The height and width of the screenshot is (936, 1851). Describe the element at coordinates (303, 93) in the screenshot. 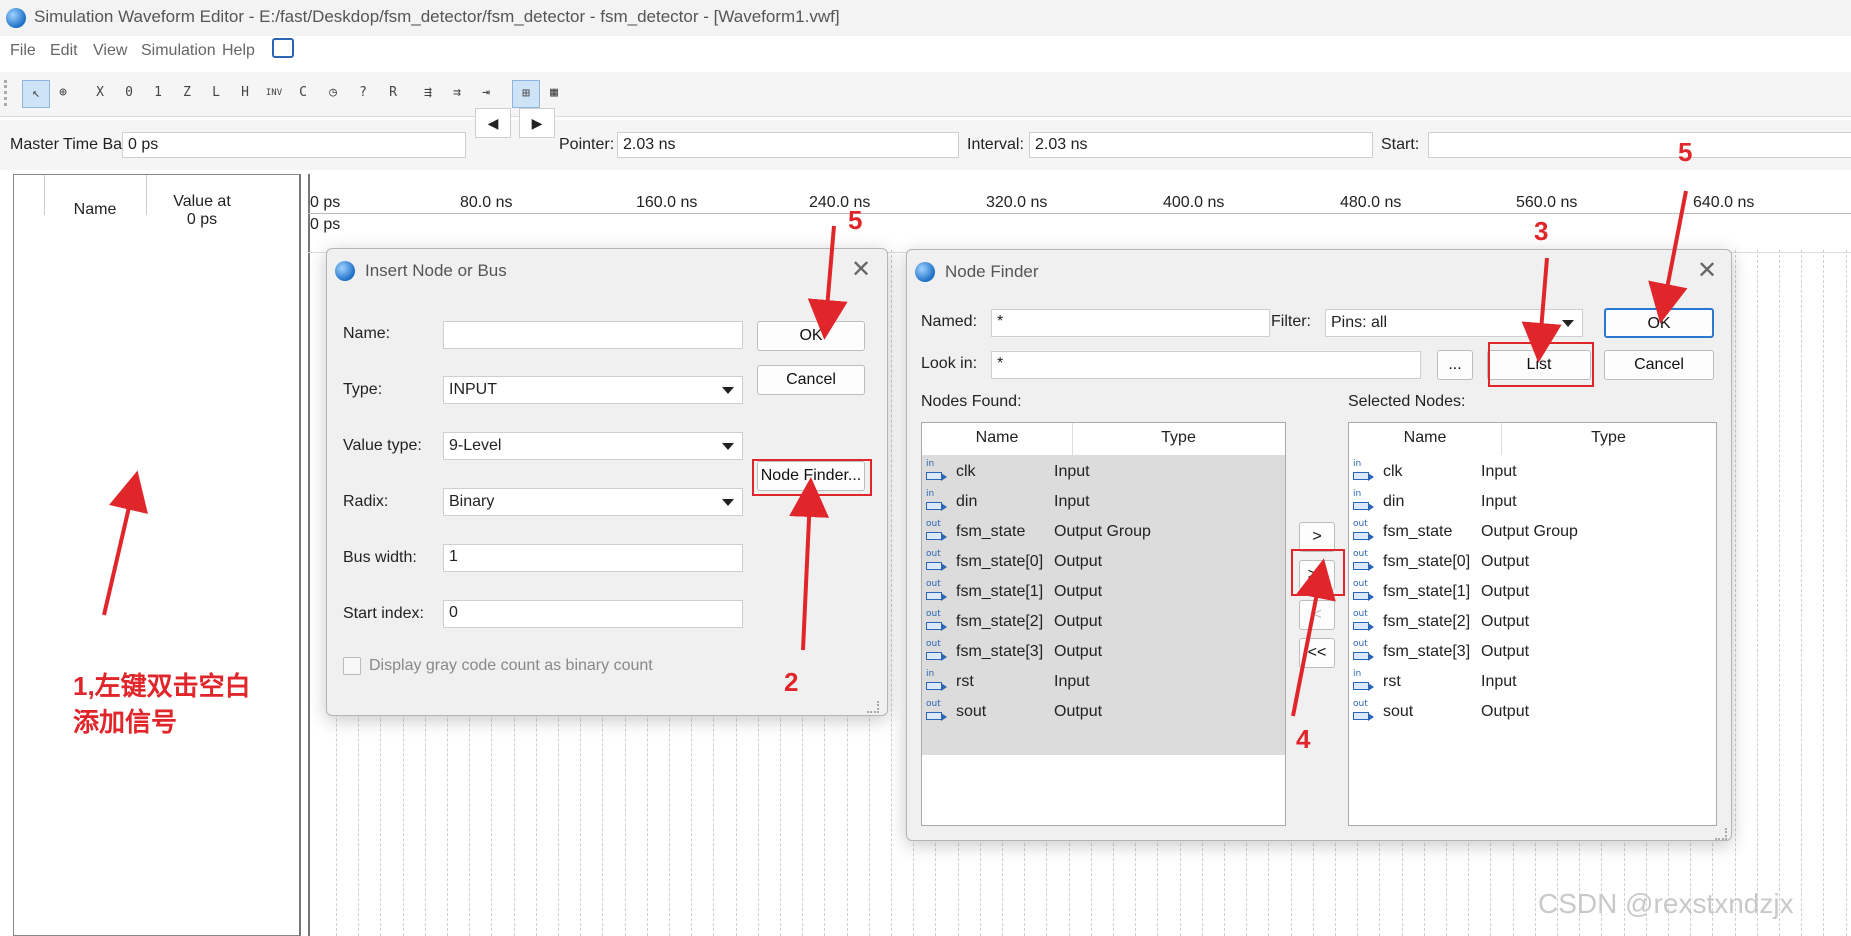

I see `count-value-icon: C` at that location.